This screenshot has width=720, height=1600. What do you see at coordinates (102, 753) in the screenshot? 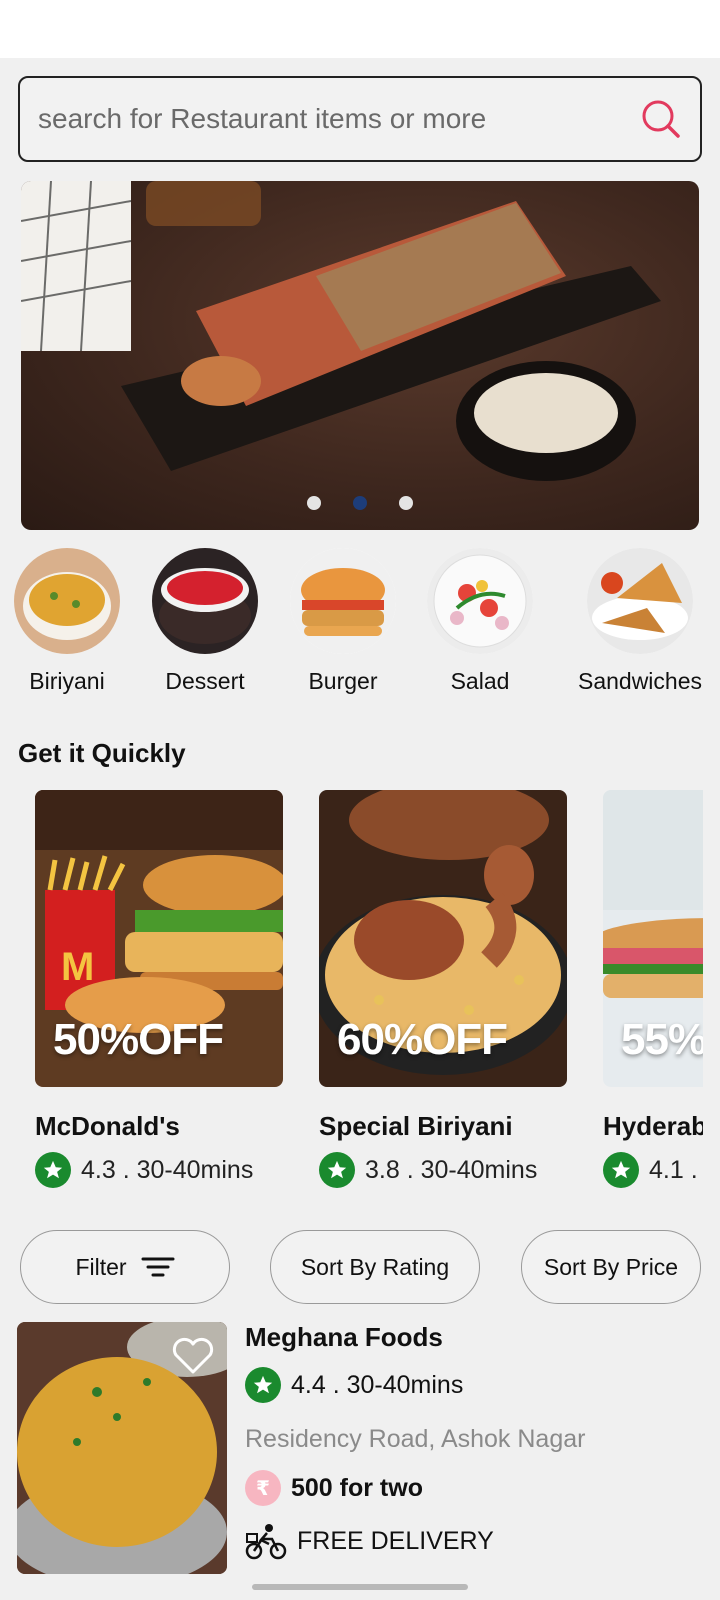
I see `section-title: Get it Quickly` at bounding box center [102, 753].